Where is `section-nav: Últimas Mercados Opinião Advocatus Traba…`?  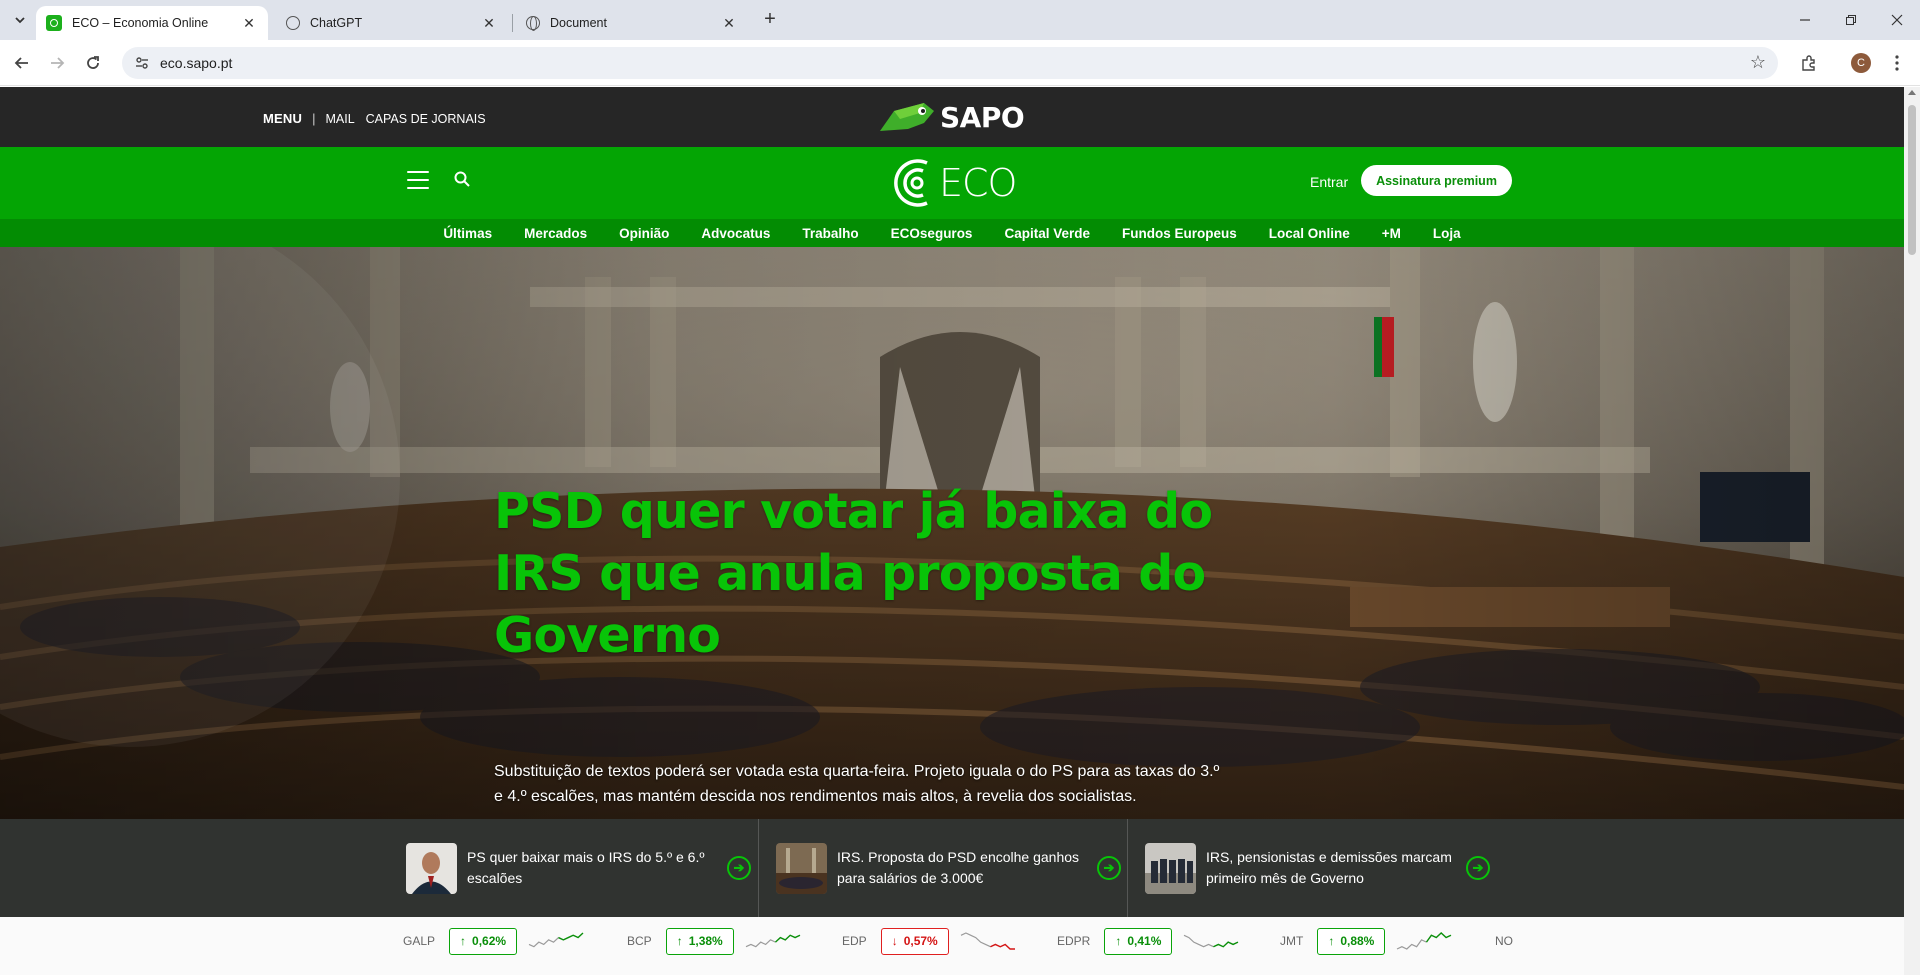
section-nav: Últimas Mercados Opinião Advocatus Traba… is located at coordinates (952, 233).